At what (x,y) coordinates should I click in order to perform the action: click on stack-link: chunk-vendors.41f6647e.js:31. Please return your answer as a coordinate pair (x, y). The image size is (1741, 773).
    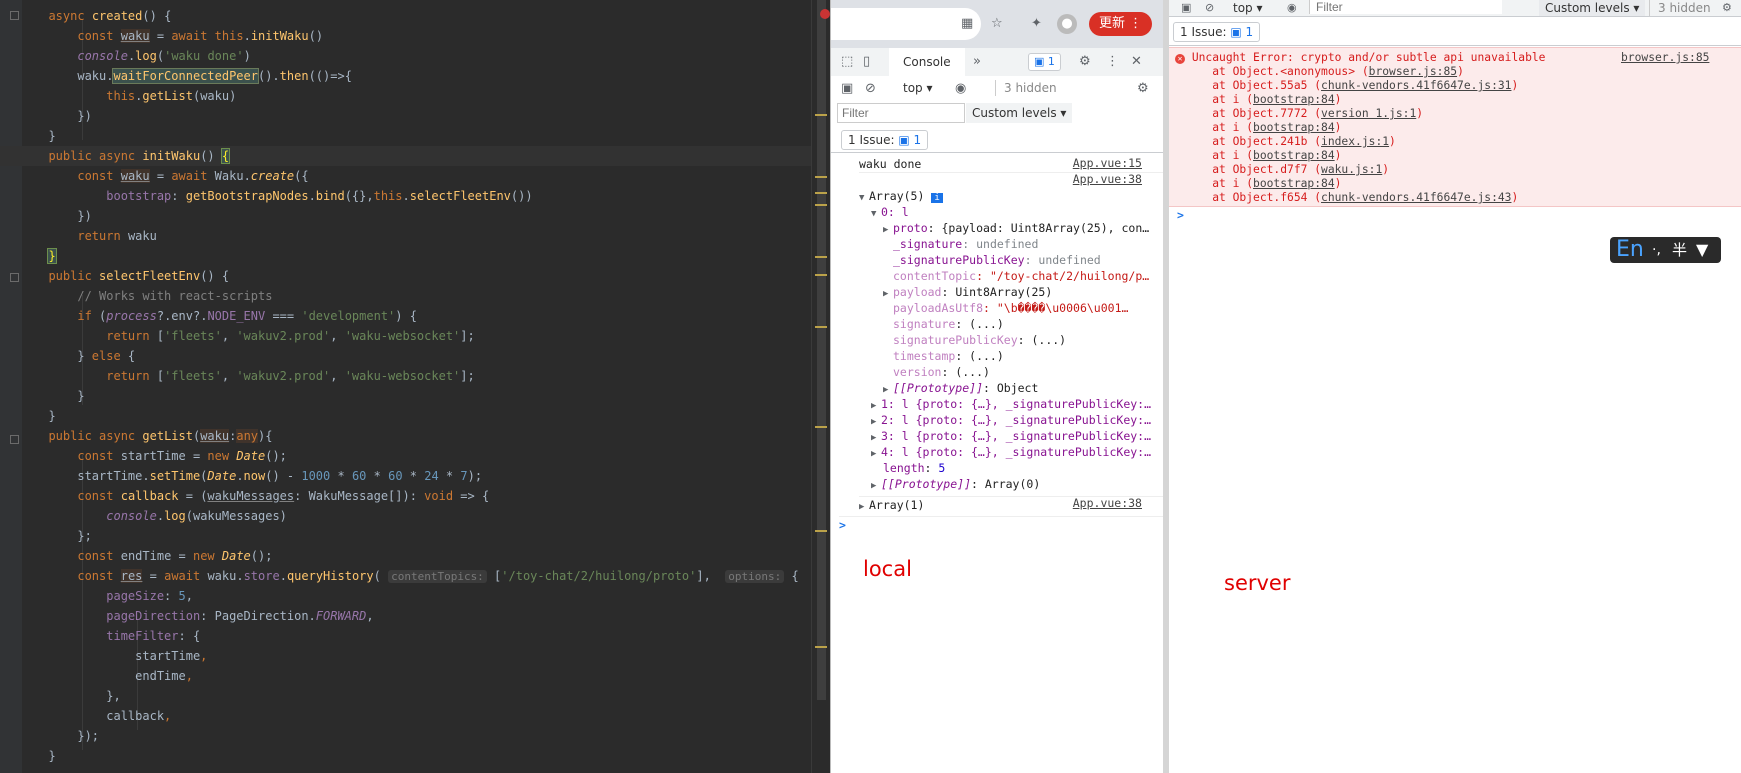
    Looking at the image, I should click on (1416, 85).